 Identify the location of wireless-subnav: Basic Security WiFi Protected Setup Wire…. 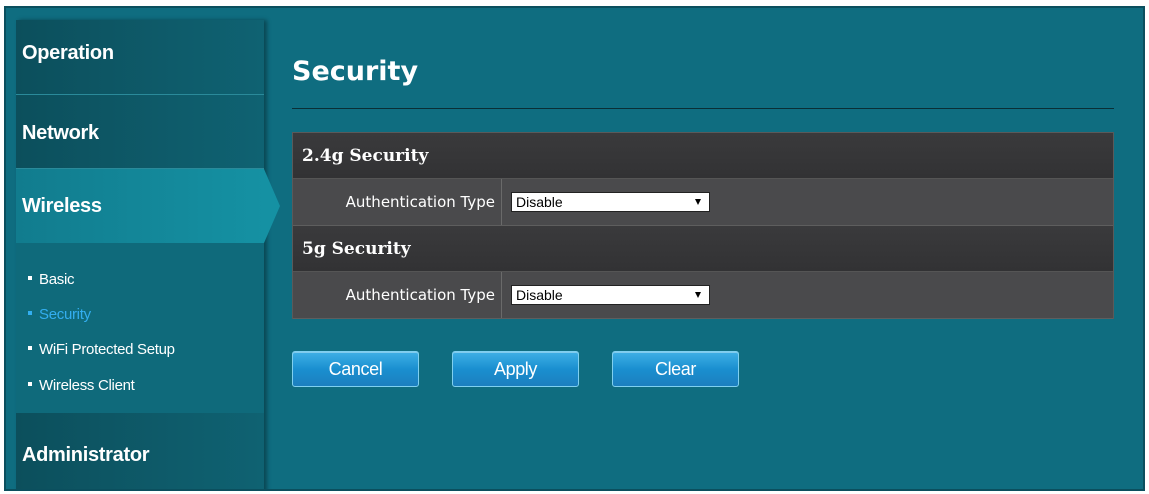
(140, 328).